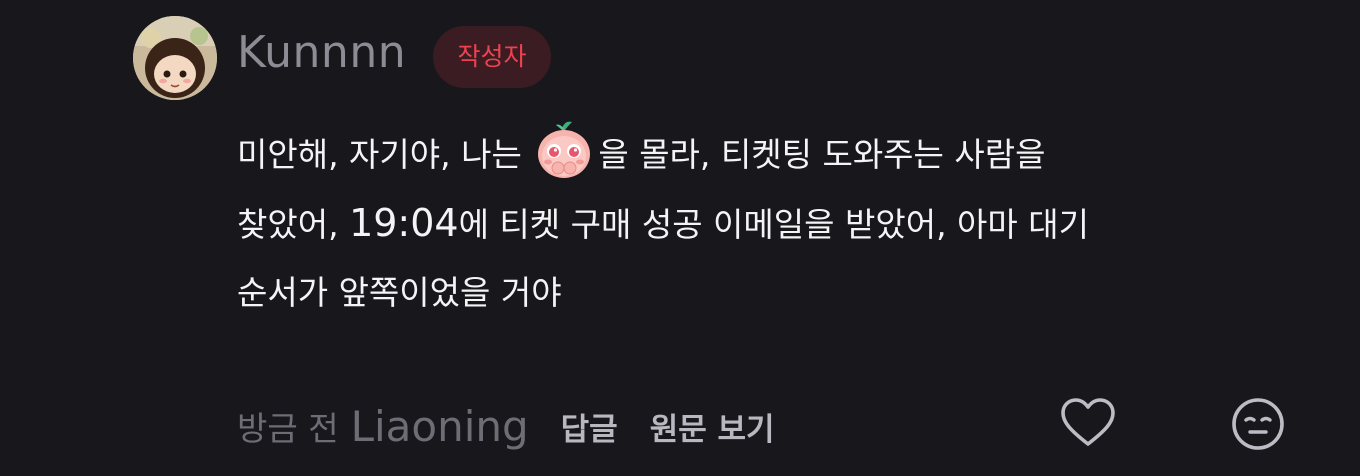 The height and width of the screenshot is (476, 1360). I want to click on comment-line-3: 순서가 앞쪽이었을 거야, so click(757, 293).